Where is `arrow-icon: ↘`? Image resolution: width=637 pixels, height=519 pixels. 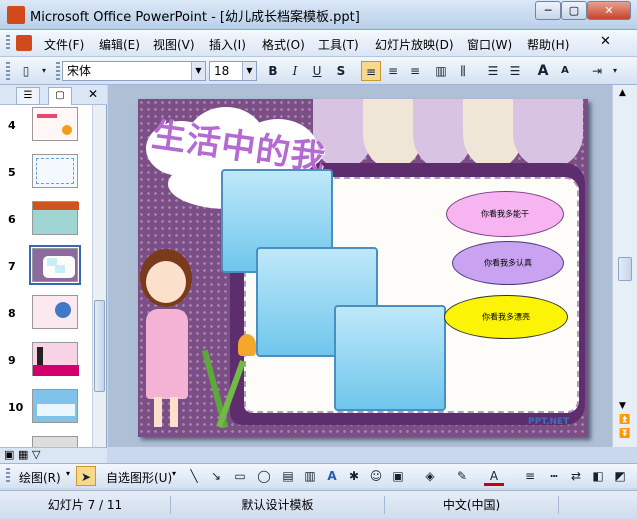
arrow-icon: ↘ is located at coordinates (216, 476).